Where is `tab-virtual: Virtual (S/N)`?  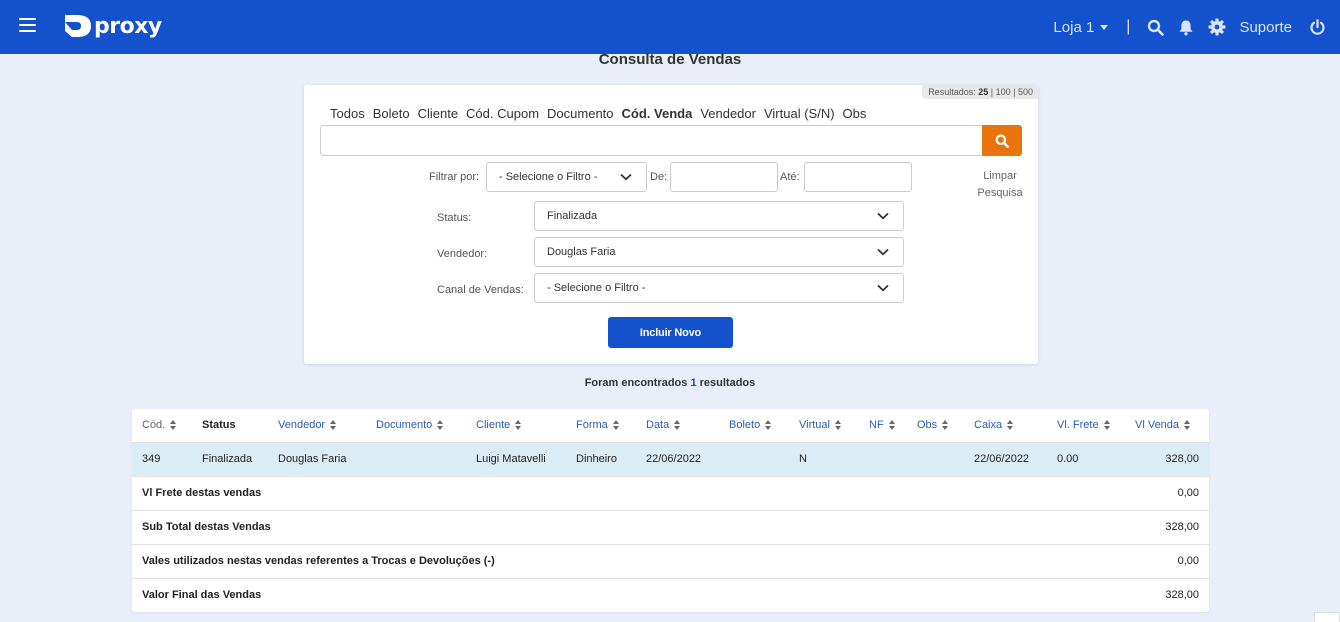
tab-virtual: Virtual (S/N) is located at coordinates (799, 113).